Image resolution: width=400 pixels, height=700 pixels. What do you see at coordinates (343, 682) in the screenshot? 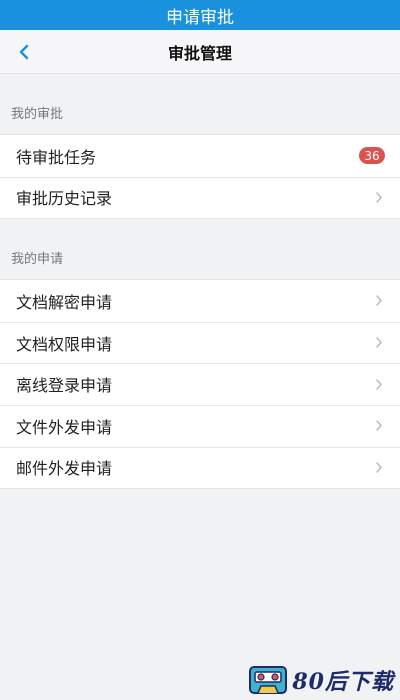
I see `watermark-text: 80后下载` at bounding box center [343, 682].